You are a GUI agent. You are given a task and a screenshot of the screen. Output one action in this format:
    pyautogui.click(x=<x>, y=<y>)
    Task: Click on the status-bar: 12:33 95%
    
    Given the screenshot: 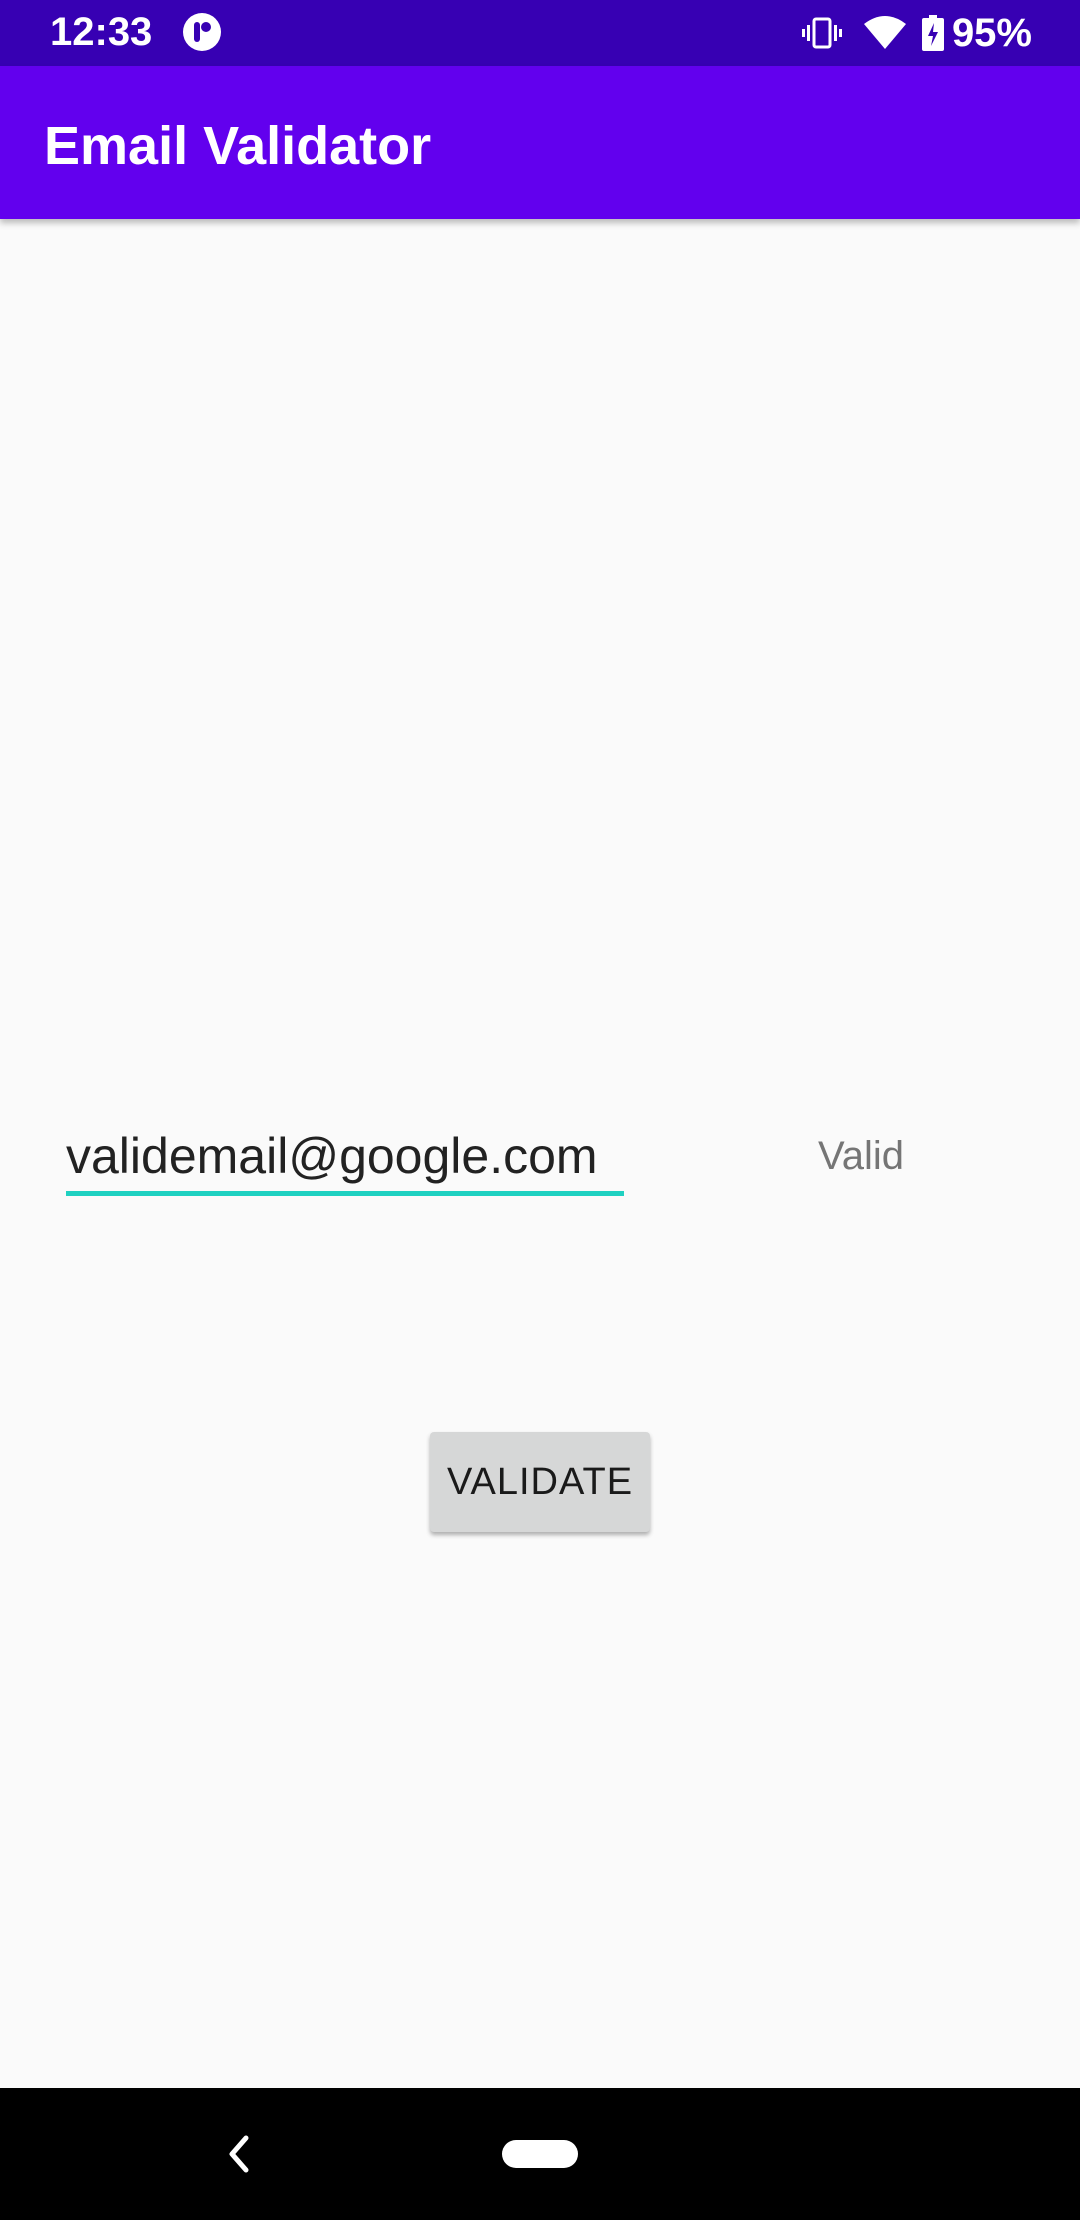 What is the action you would take?
    pyautogui.click(x=540, y=33)
    